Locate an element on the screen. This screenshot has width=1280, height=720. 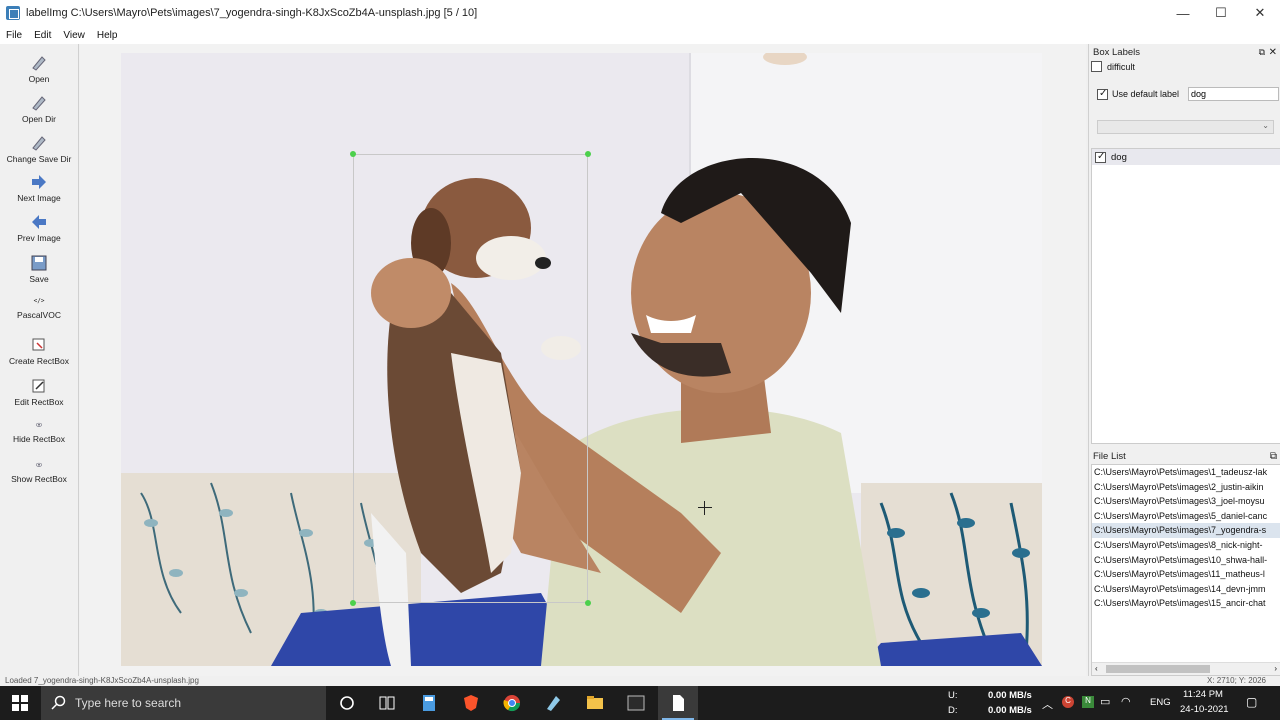
prev-arrow-icon is located at coordinates (39, 222).